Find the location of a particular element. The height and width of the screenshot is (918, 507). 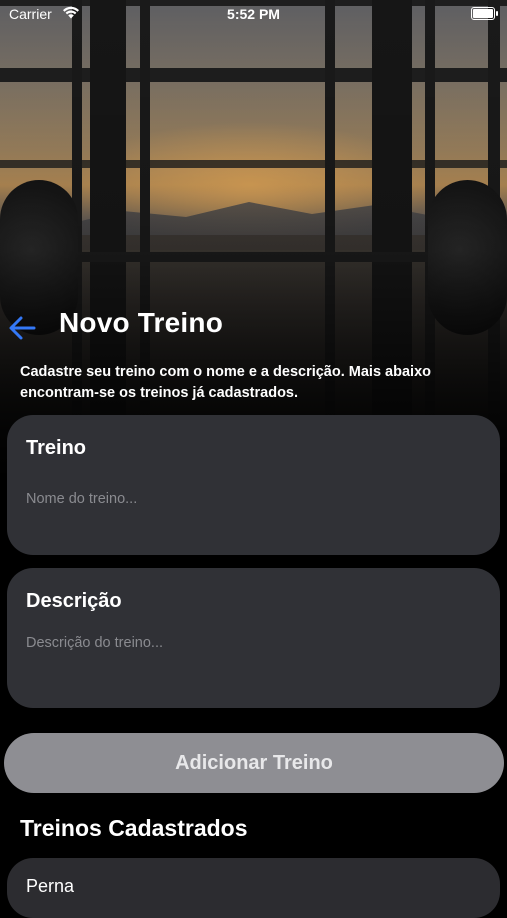

page-header: Novo Treino is located at coordinates (253, 325).